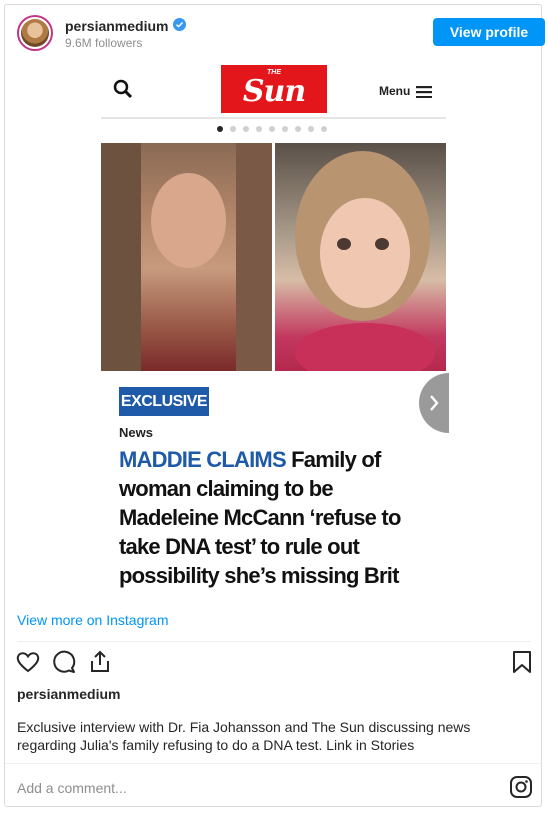 Image resolution: width=548 pixels, height=815 pixels. I want to click on carousel-indicator, so click(277, 130).